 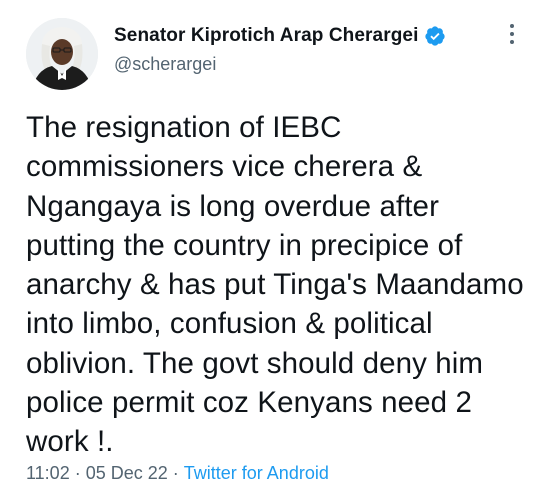 I want to click on author-display-name: Senator Kiprotich Arap Cherargei, so click(x=266, y=36).